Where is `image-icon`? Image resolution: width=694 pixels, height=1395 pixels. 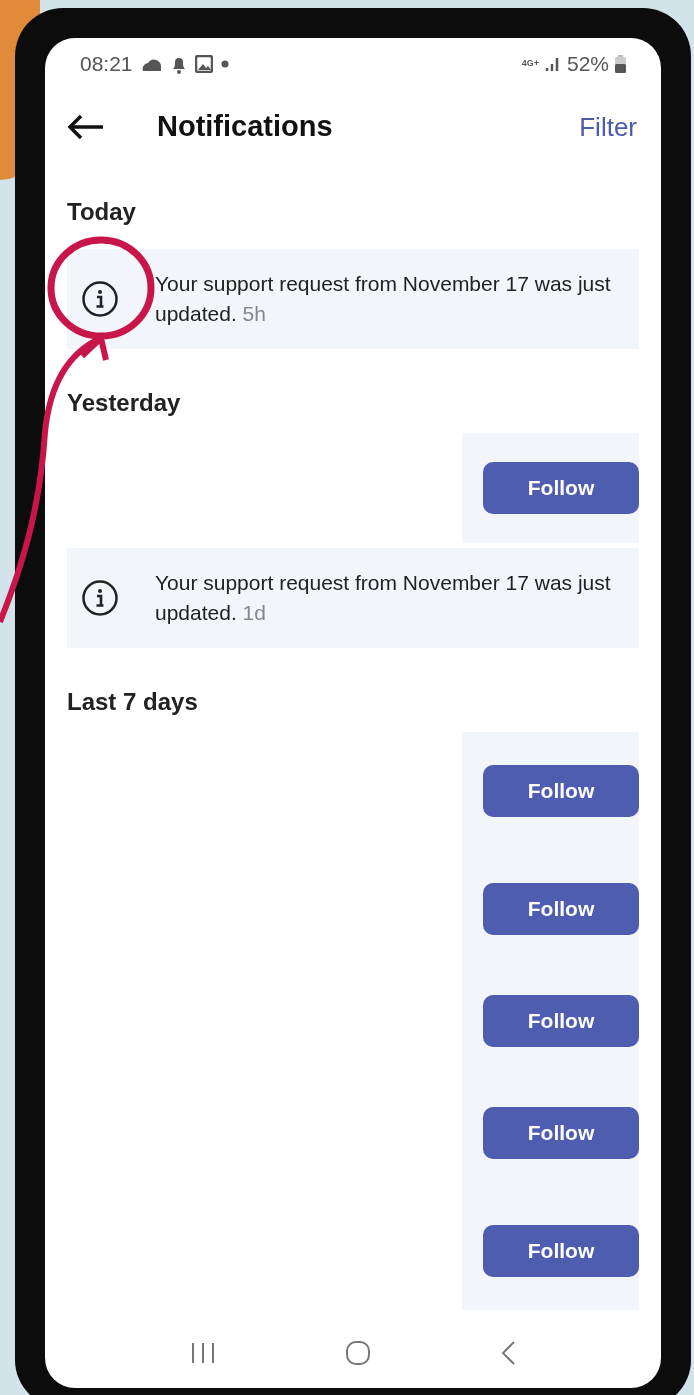 image-icon is located at coordinates (203, 64).